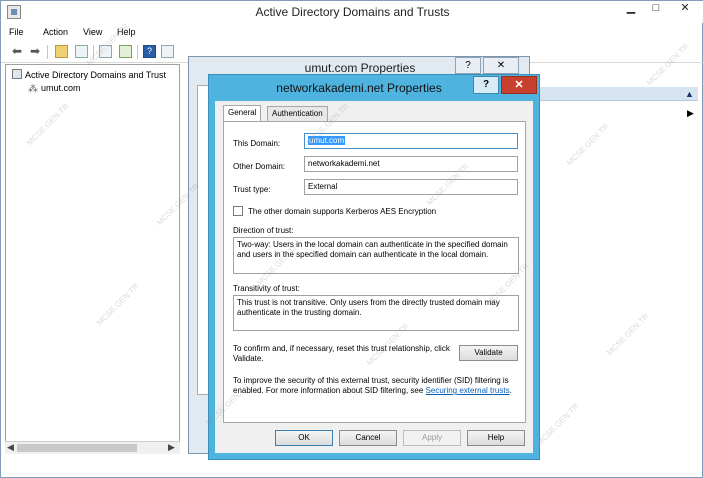 This screenshot has width=703, height=478. What do you see at coordinates (689, 94) in the screenshot?
I see `collapse-up-icon: ▲` at bounding box center [689, 94].